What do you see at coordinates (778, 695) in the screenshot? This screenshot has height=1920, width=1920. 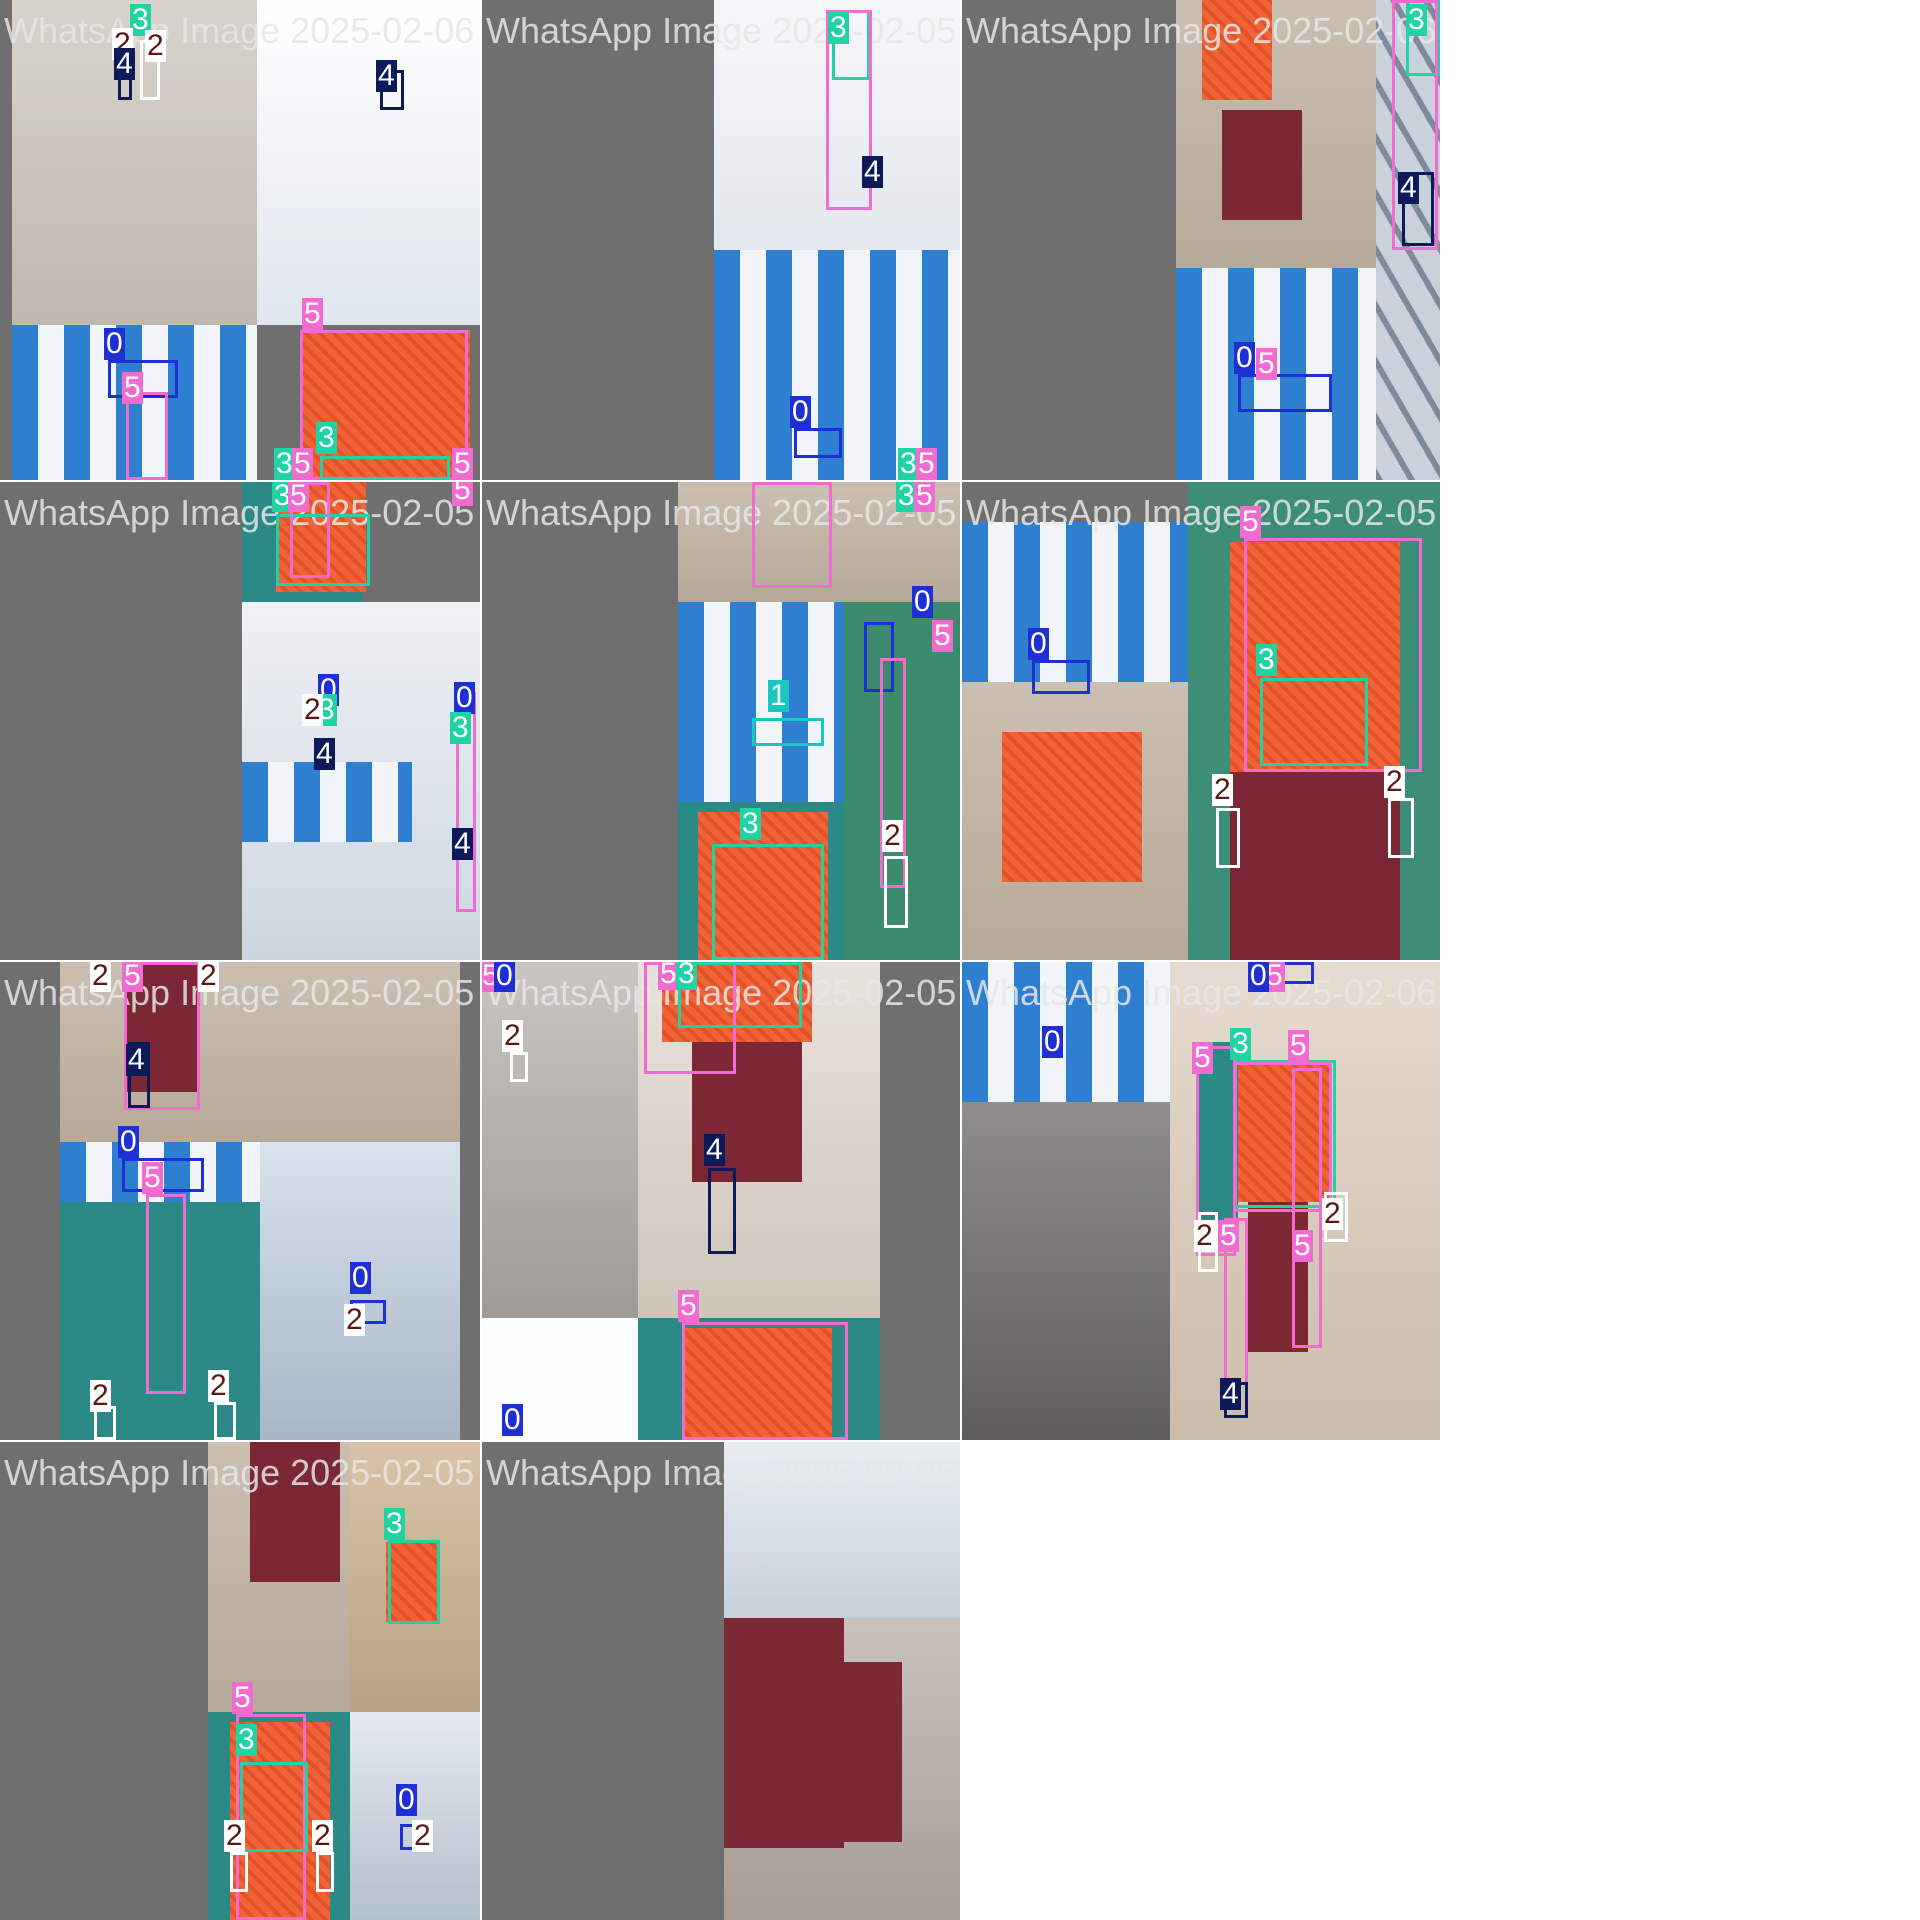 I see `det-label: 1` at bounding box center [778, 695].